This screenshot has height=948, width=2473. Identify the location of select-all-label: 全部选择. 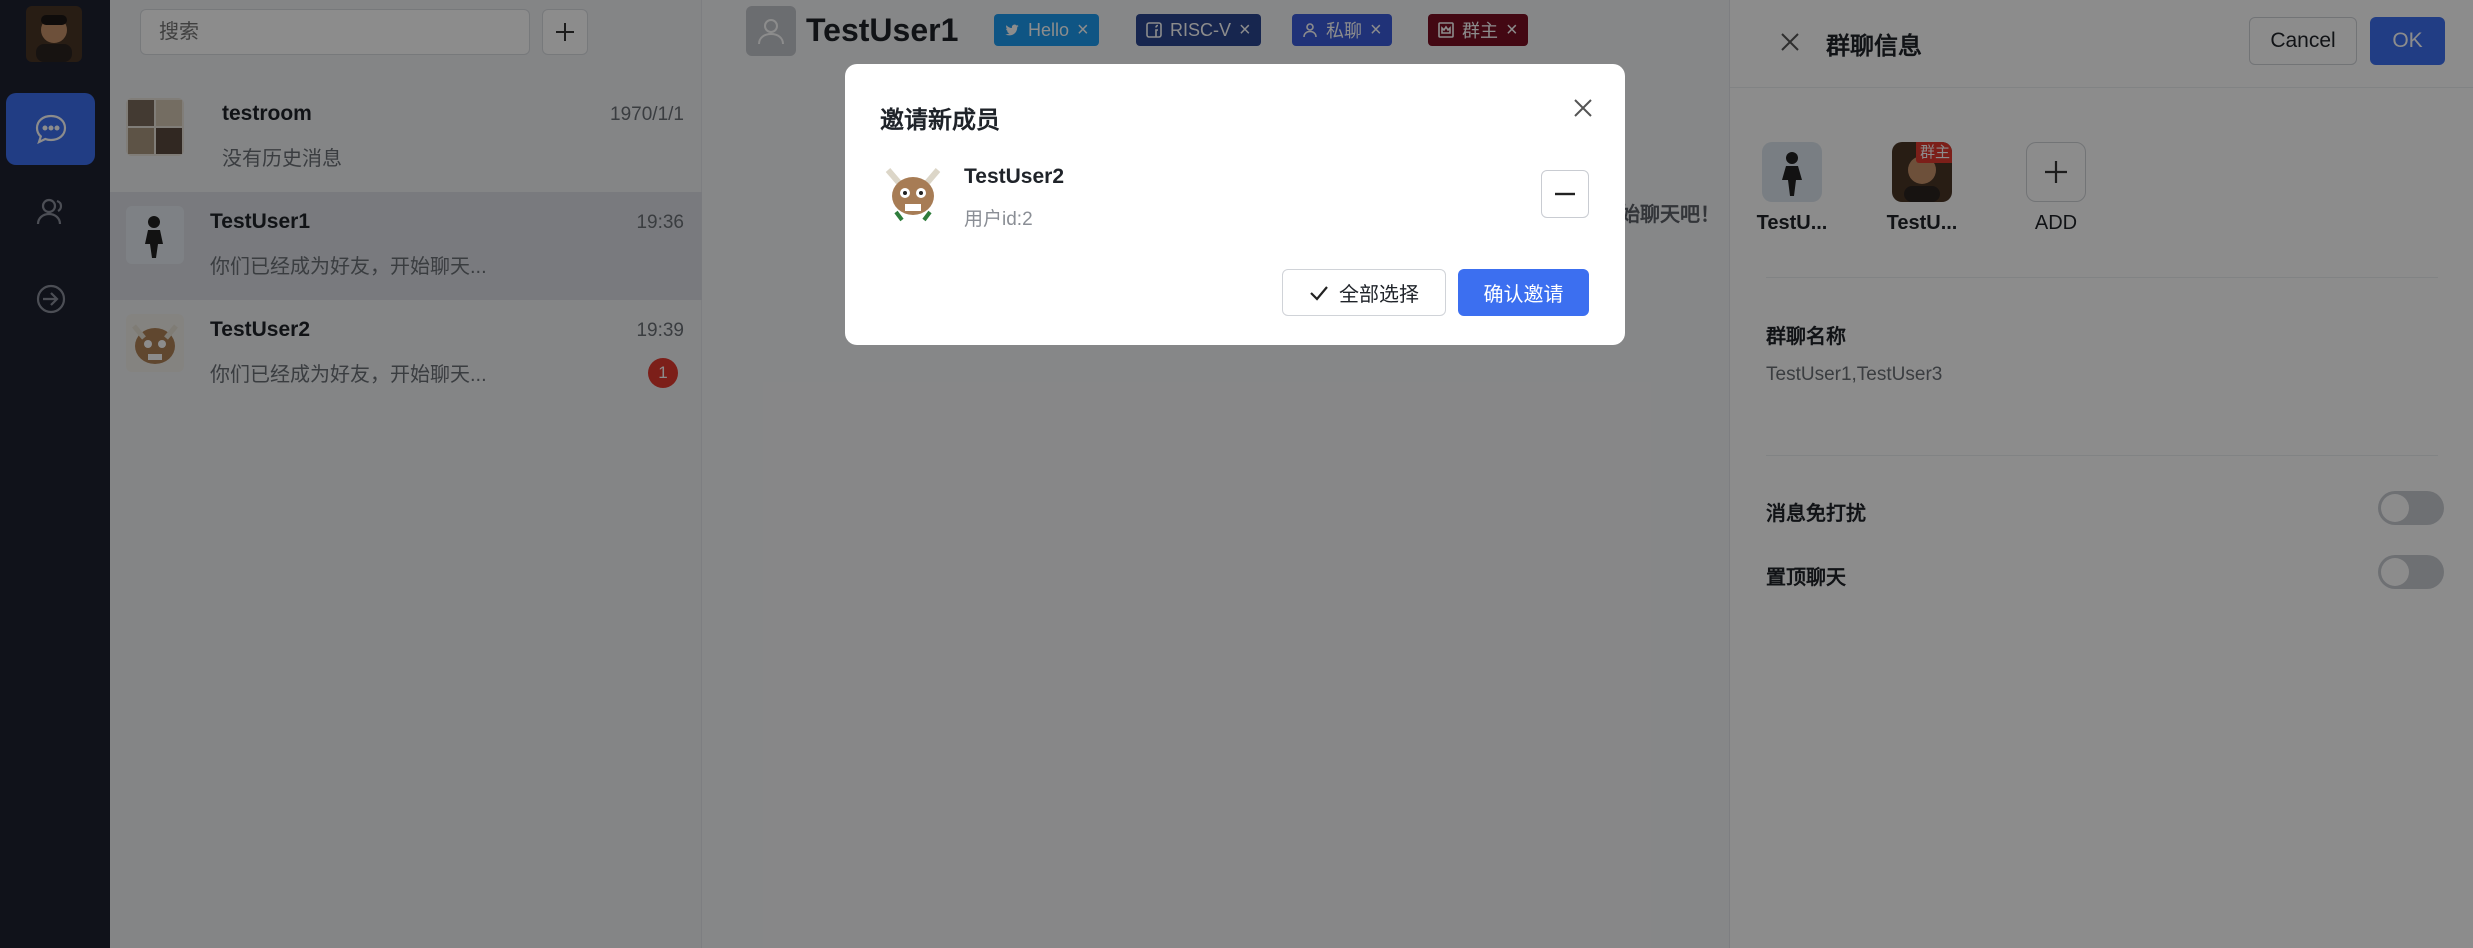
(1379, 295).